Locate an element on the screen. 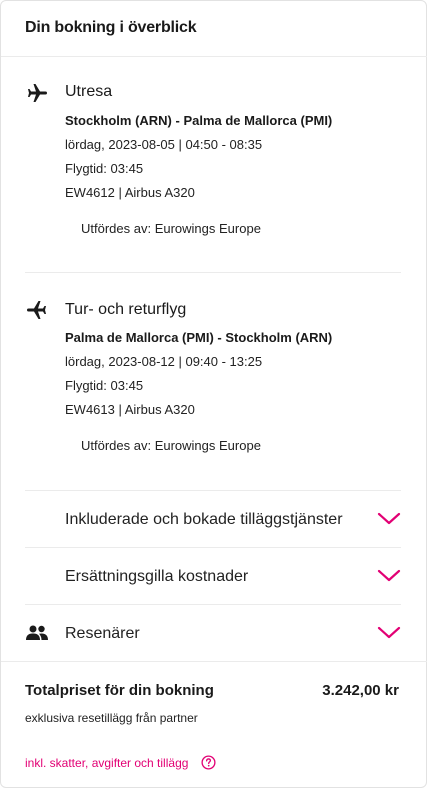 This screenshot has height=788, width=427. outbound-flight: EW4612 | Airbus A320 is located at coordinates (130, 192).